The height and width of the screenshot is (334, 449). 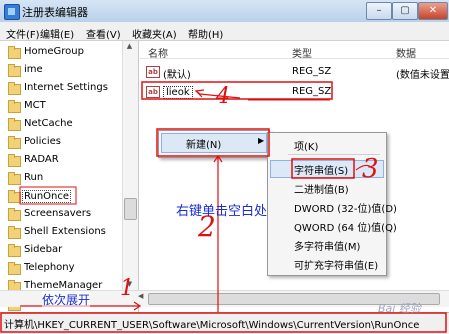 I want to click on scroll-left-arrow-icon: ◀, so click(x=143, y=298).